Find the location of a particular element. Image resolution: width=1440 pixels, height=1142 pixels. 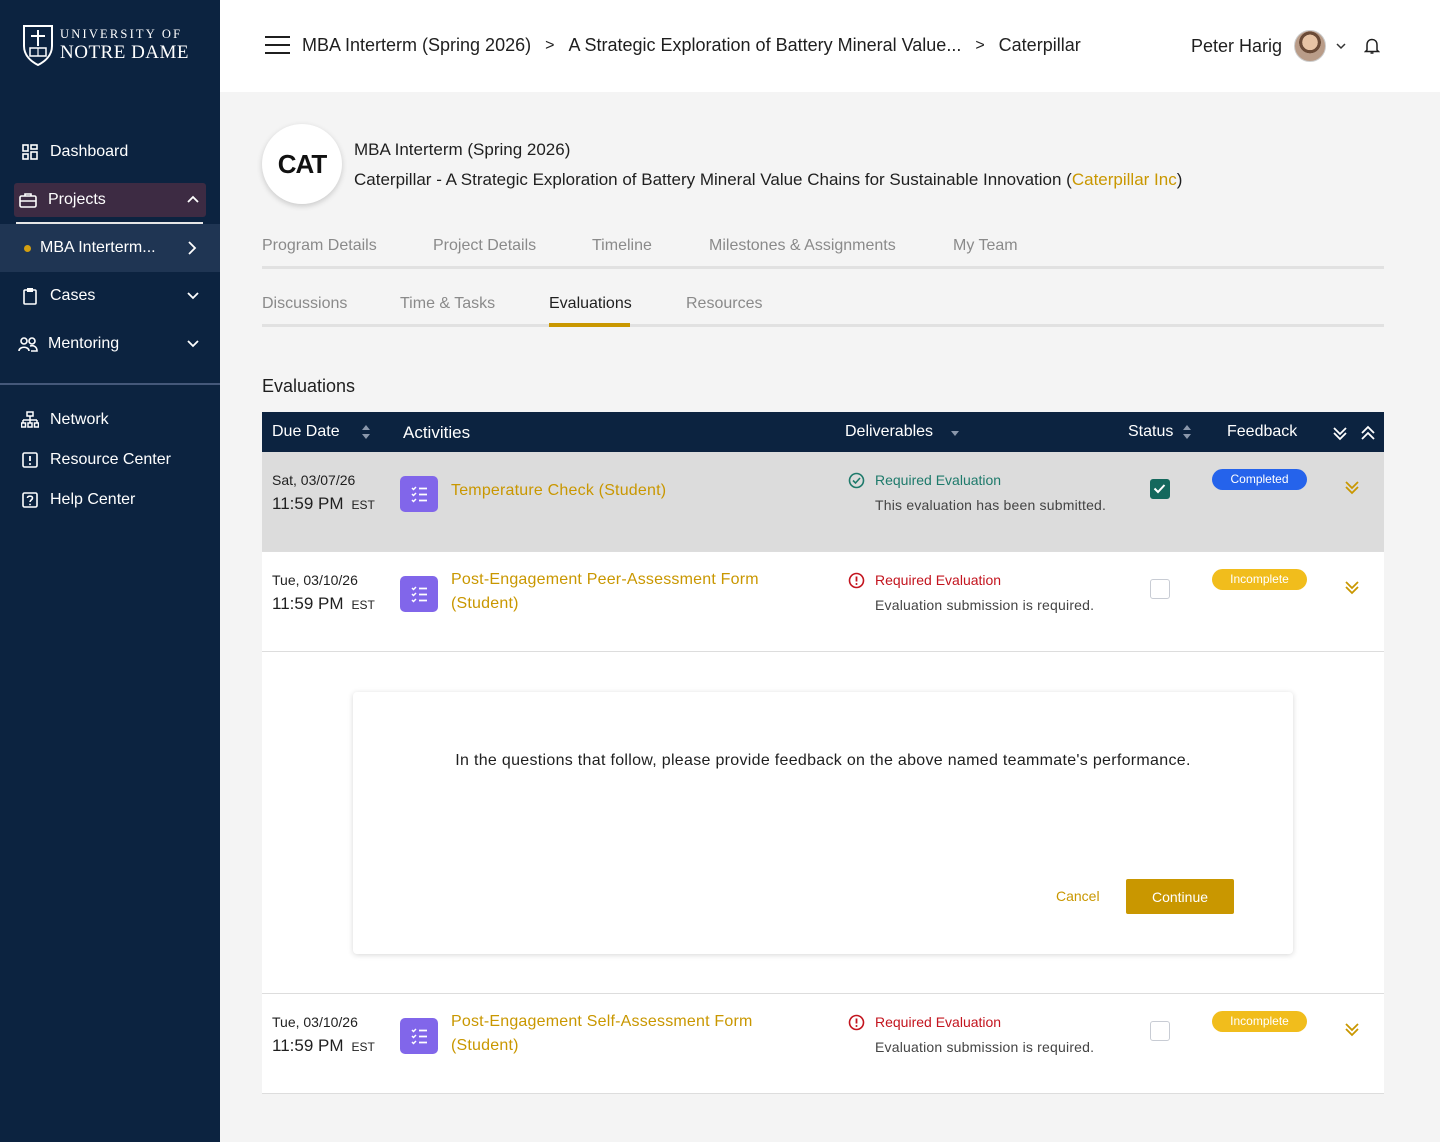

sidebar-item-label: Resource Center is located at coordinates (110, 459).